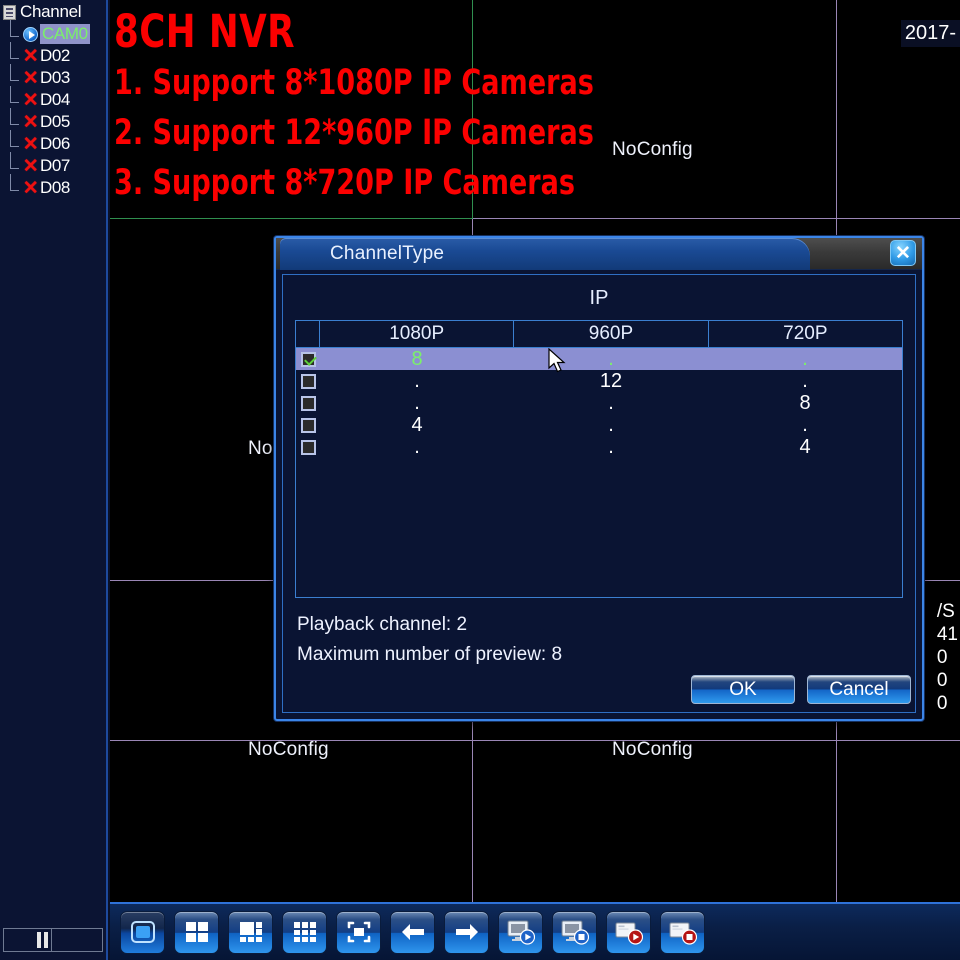  I want to click on sidebar-item-d04: ✕ D04, so click(54, 98).